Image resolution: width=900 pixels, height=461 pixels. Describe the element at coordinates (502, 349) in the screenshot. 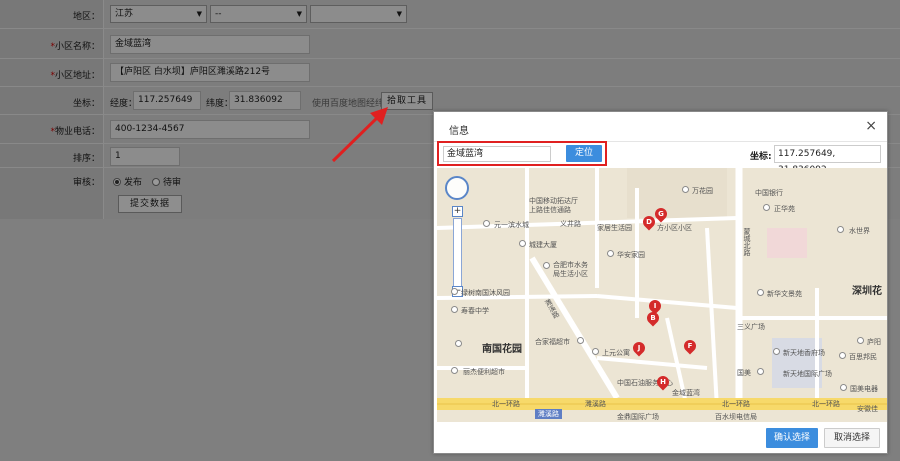

I see `map-label: 南国花园` at that location.